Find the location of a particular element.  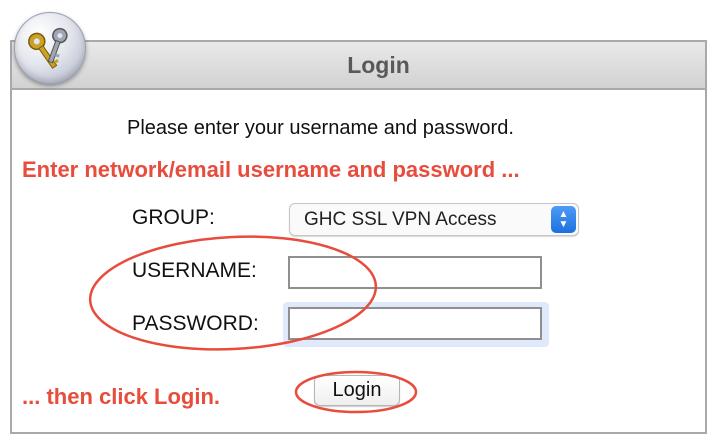

page-title: Login is located at coordinates (378, 65).